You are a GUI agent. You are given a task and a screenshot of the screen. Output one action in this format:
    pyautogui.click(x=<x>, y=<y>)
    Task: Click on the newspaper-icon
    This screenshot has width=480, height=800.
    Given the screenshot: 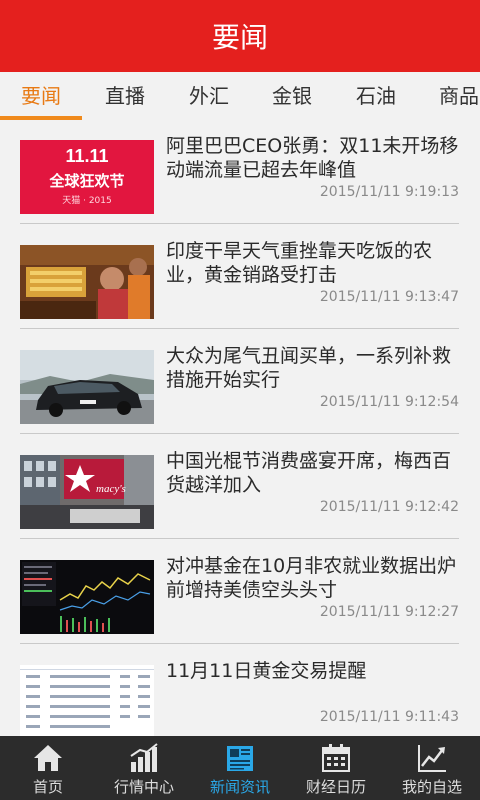 What is the action you would take?
    pyautogui.click(x=240, y=758)
    